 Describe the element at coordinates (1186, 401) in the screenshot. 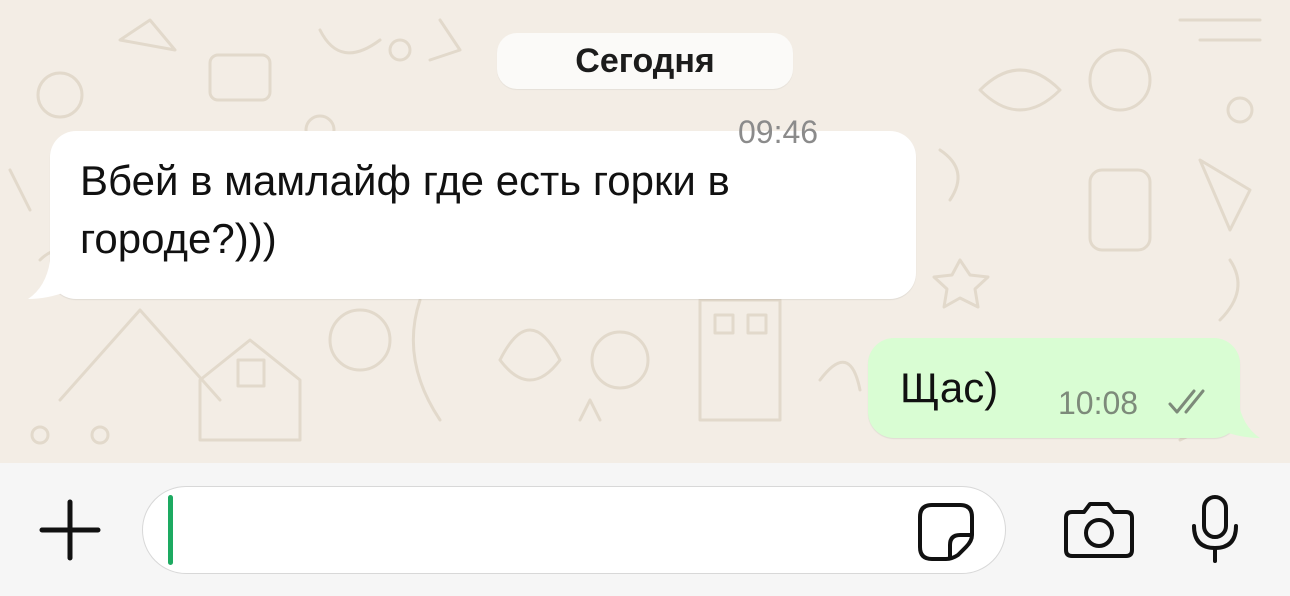

I see `double-check-icon` at that location.